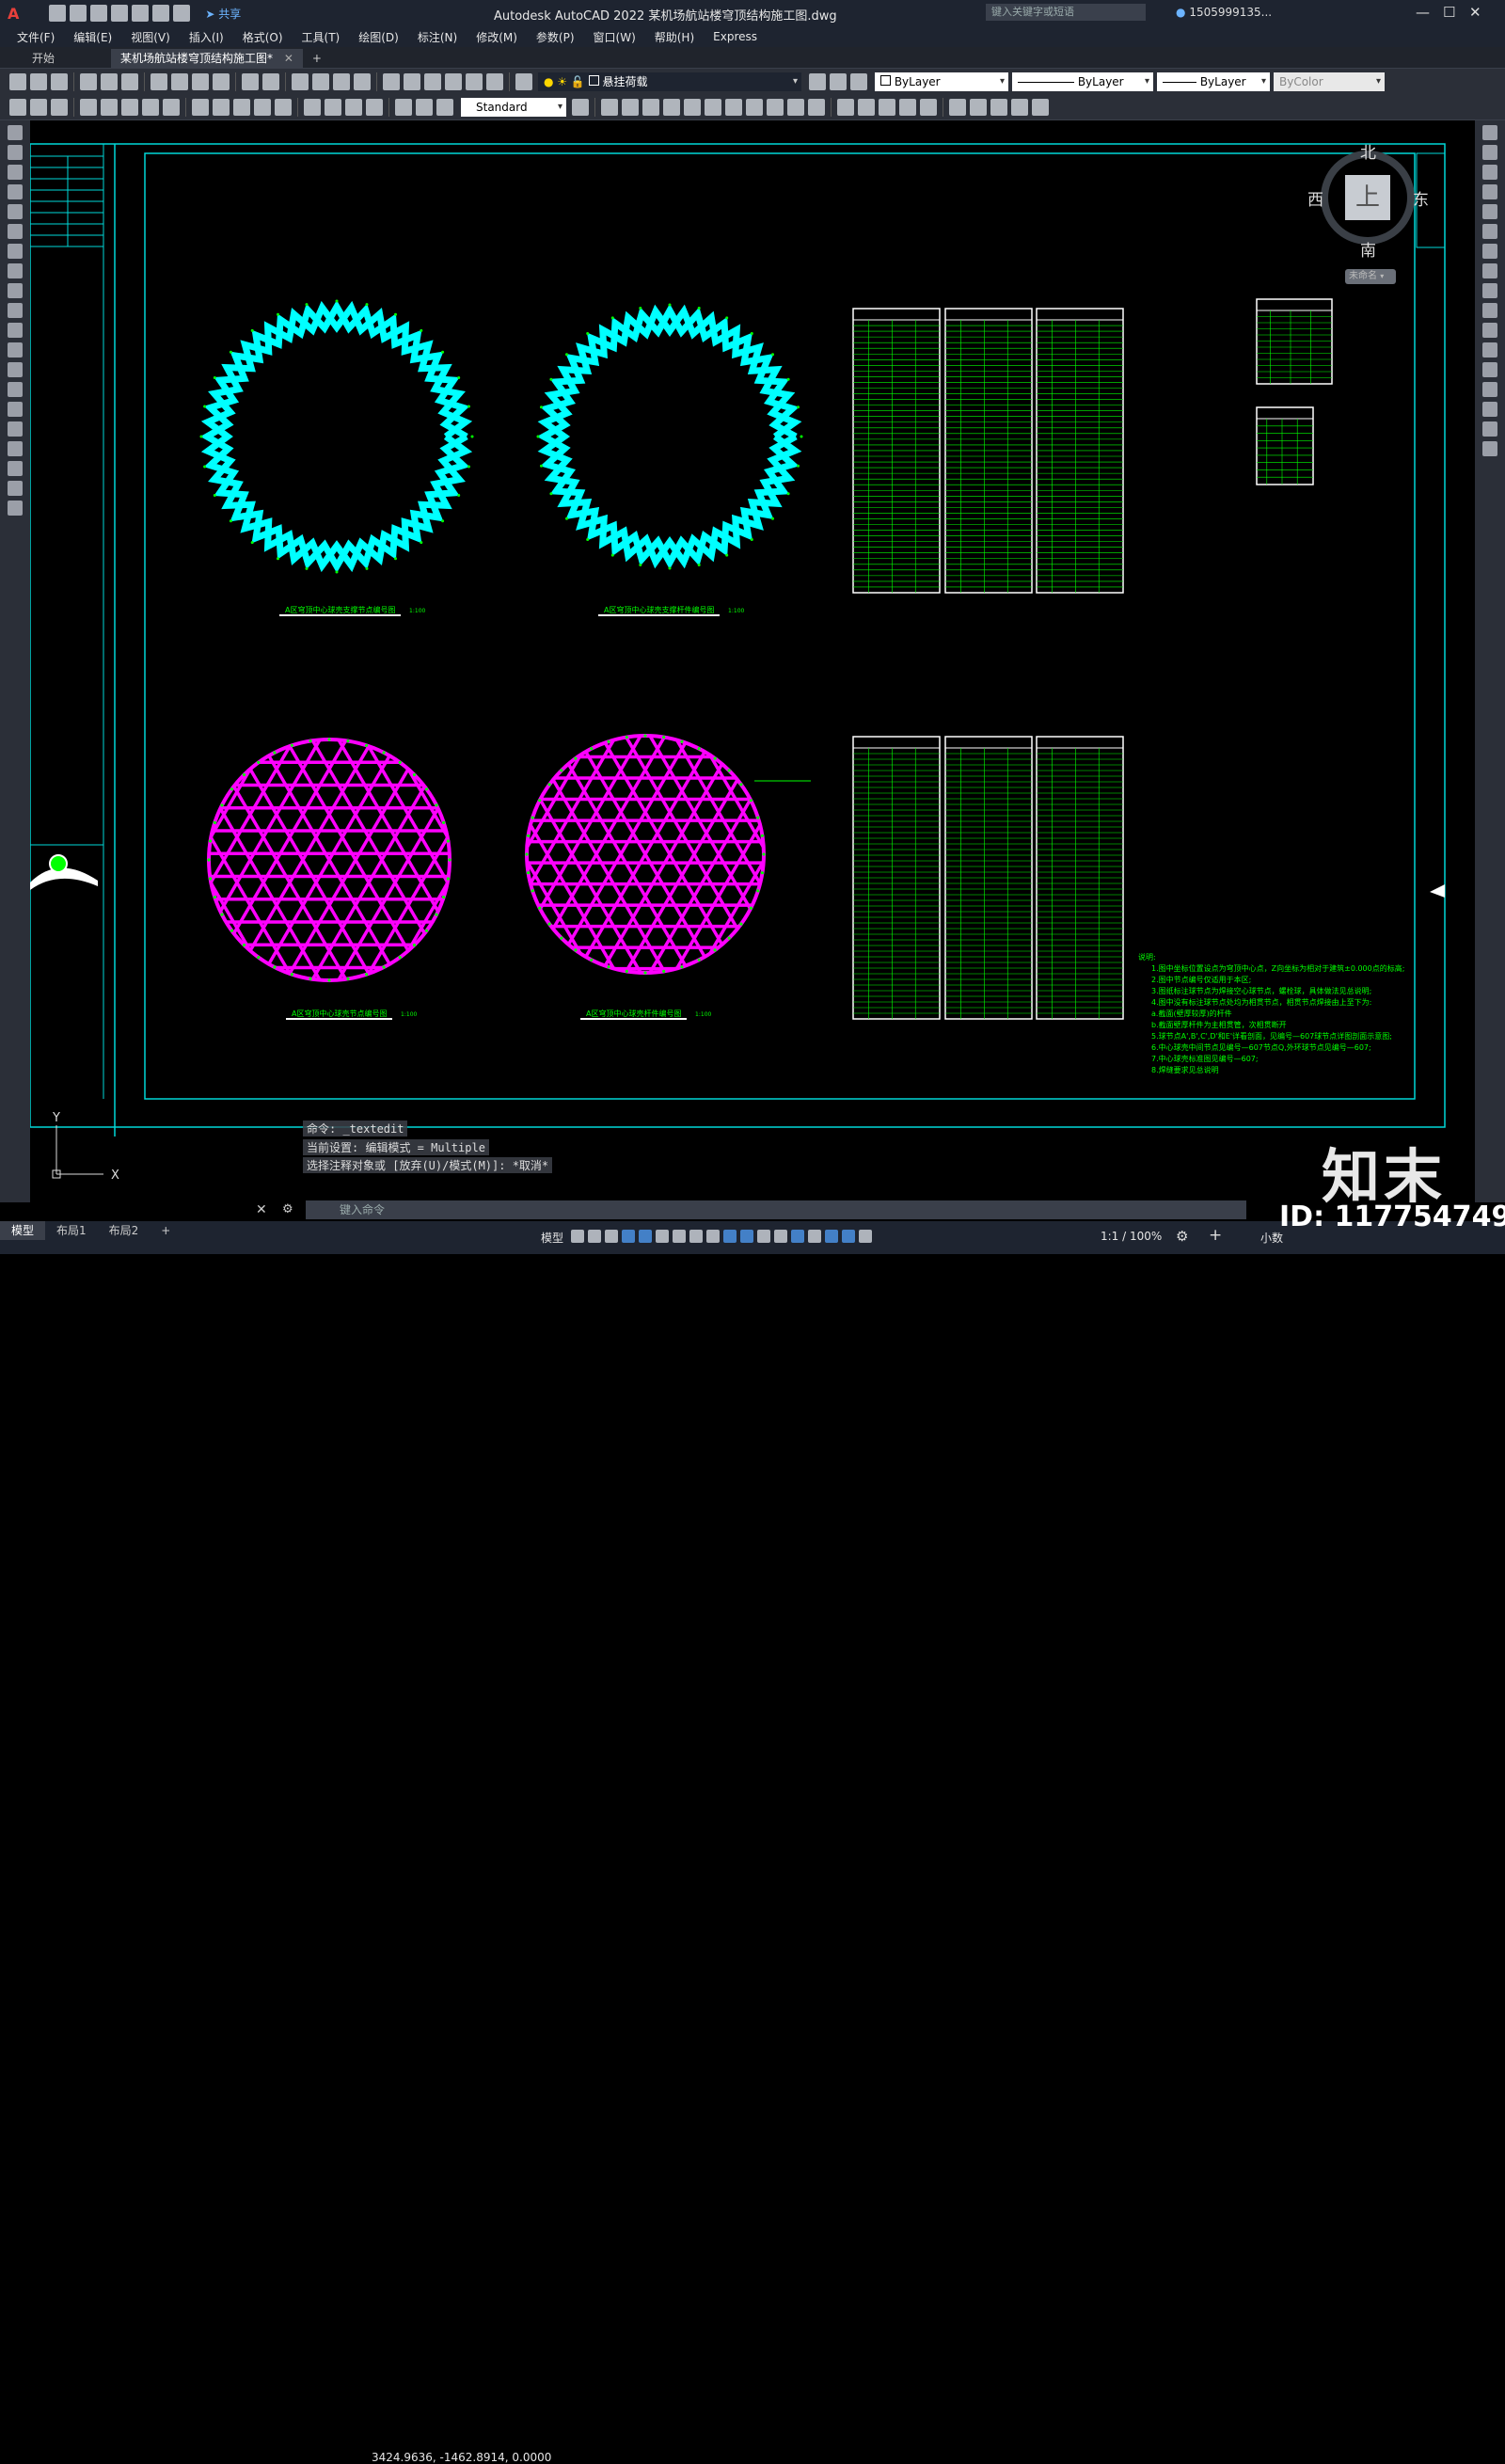 Image resolution: width=1505 pixels, height=2464 pixels. What do you see at coordinates (320, 81) in the screenshot?
I see `zoom-realtime-icon` at bounding box center [320, 81].